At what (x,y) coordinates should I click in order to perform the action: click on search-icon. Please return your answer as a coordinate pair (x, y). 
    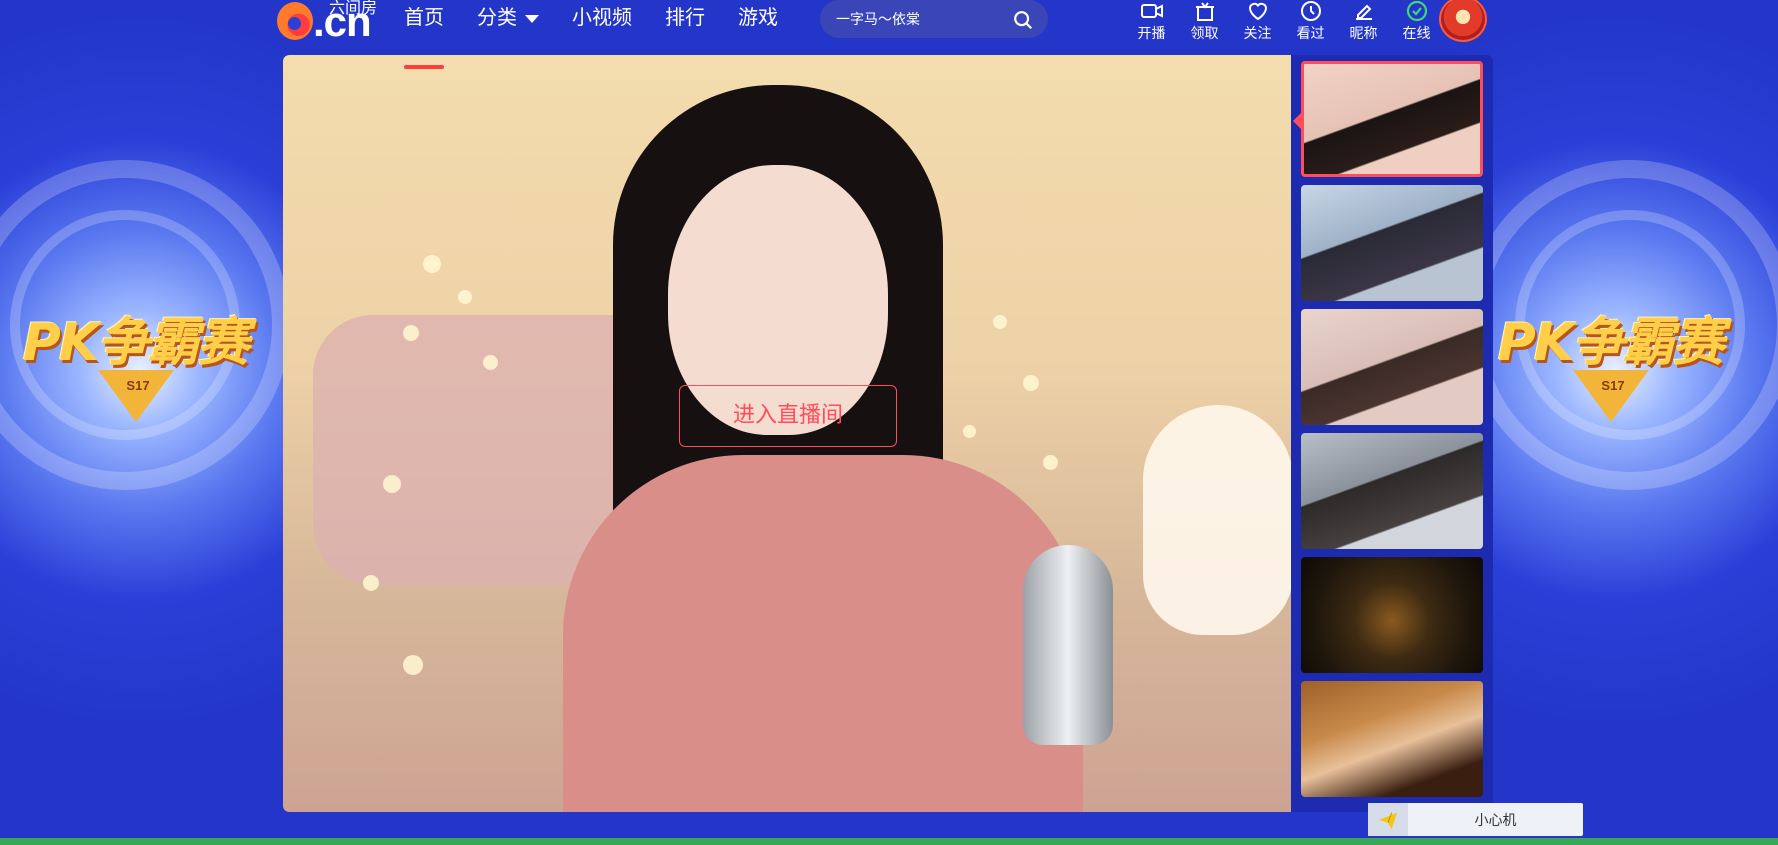
    Looking at the image, I should click on (1023, 20).